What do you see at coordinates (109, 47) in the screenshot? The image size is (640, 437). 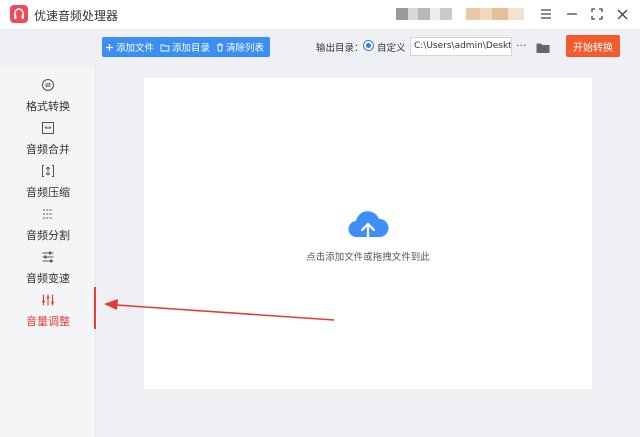 I see `add-file-icon` at bounding box center [109, 47].